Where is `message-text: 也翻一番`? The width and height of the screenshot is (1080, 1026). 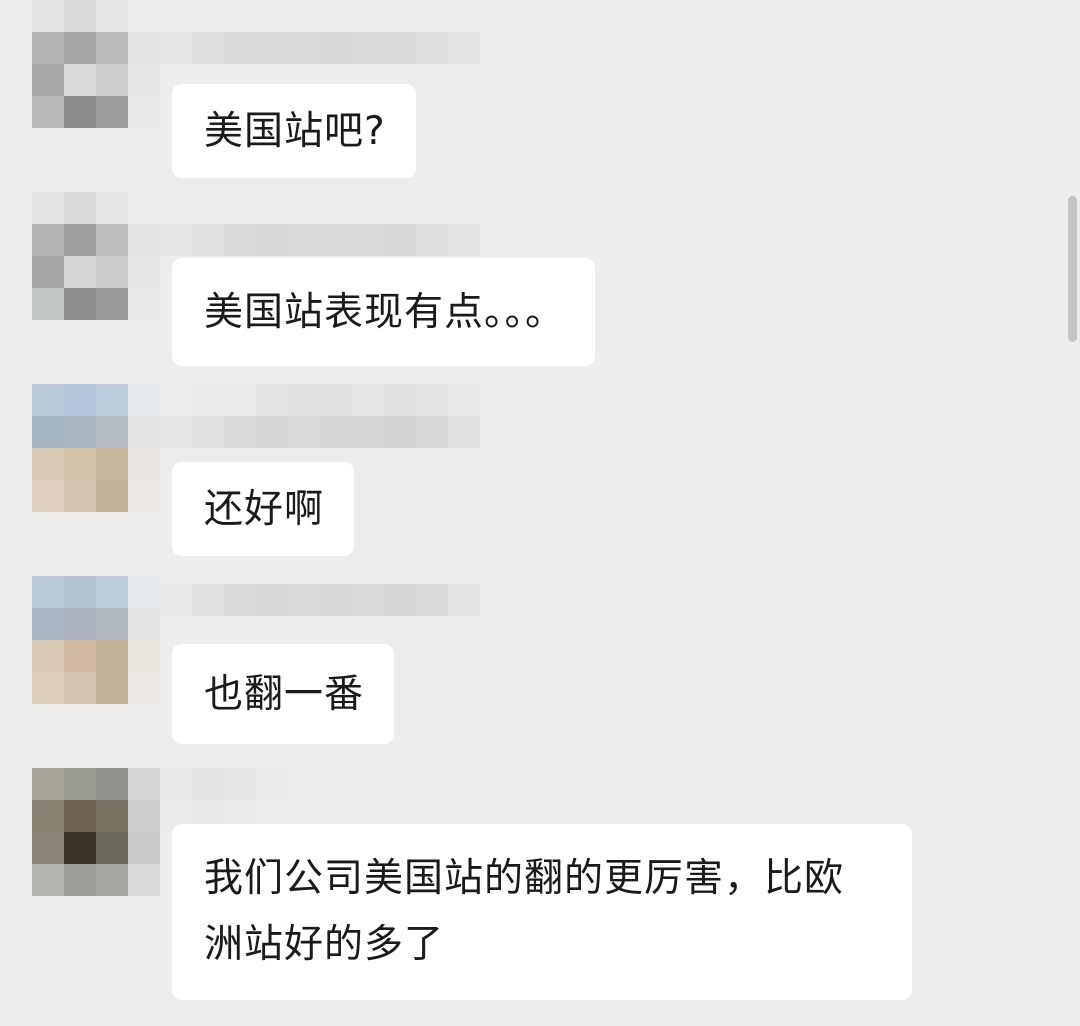
message-text: 也翻一番 is located at coordinates (284, 694).